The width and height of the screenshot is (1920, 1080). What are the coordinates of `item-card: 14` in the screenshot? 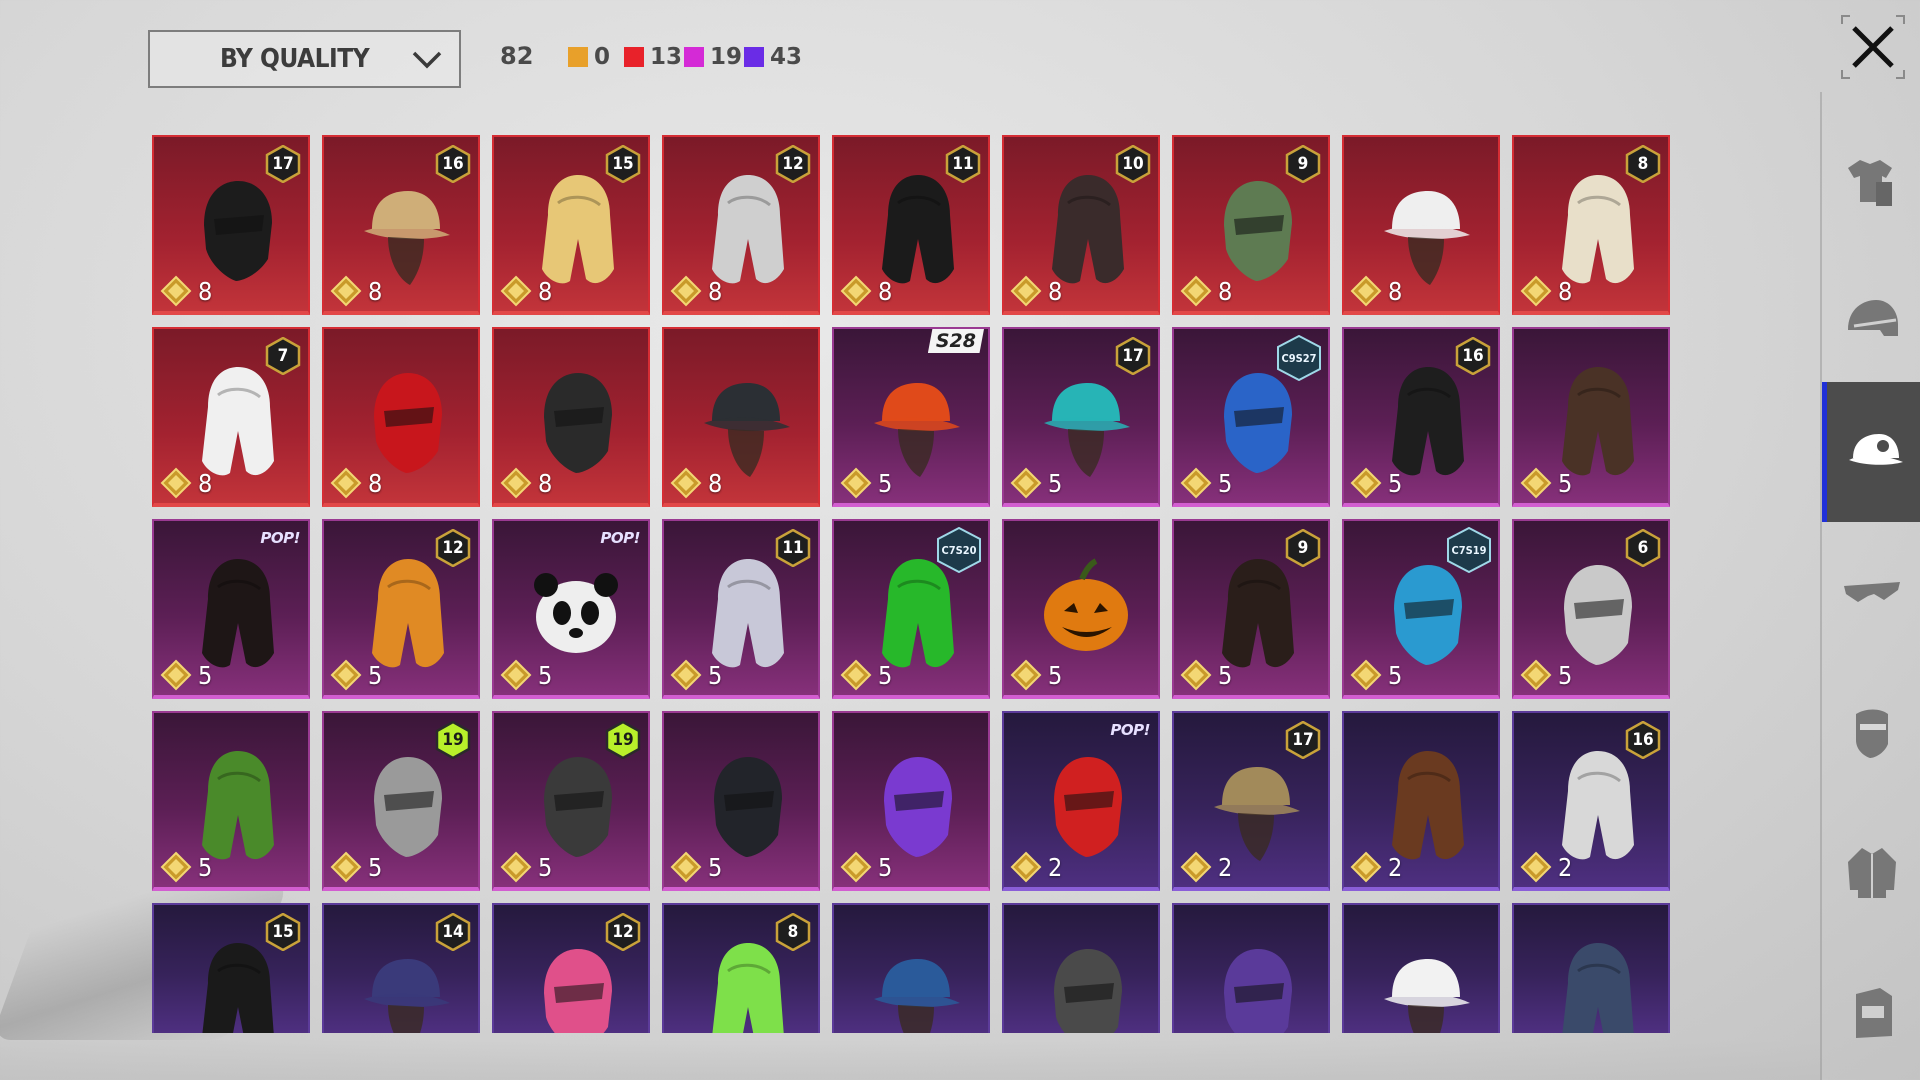 It's located at (401, 968).